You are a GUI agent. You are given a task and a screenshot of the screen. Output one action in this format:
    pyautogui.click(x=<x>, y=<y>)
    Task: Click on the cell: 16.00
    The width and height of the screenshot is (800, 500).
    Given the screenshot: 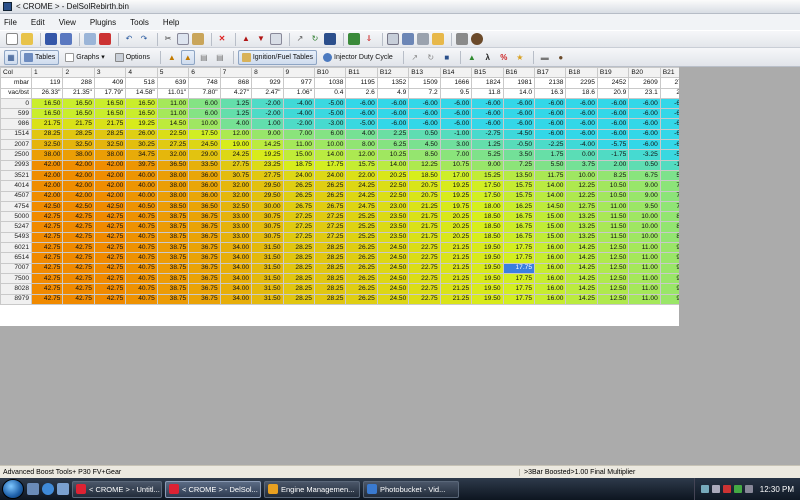 What is the action you would take?
    pyautogui.click(x=550, y=289)
    